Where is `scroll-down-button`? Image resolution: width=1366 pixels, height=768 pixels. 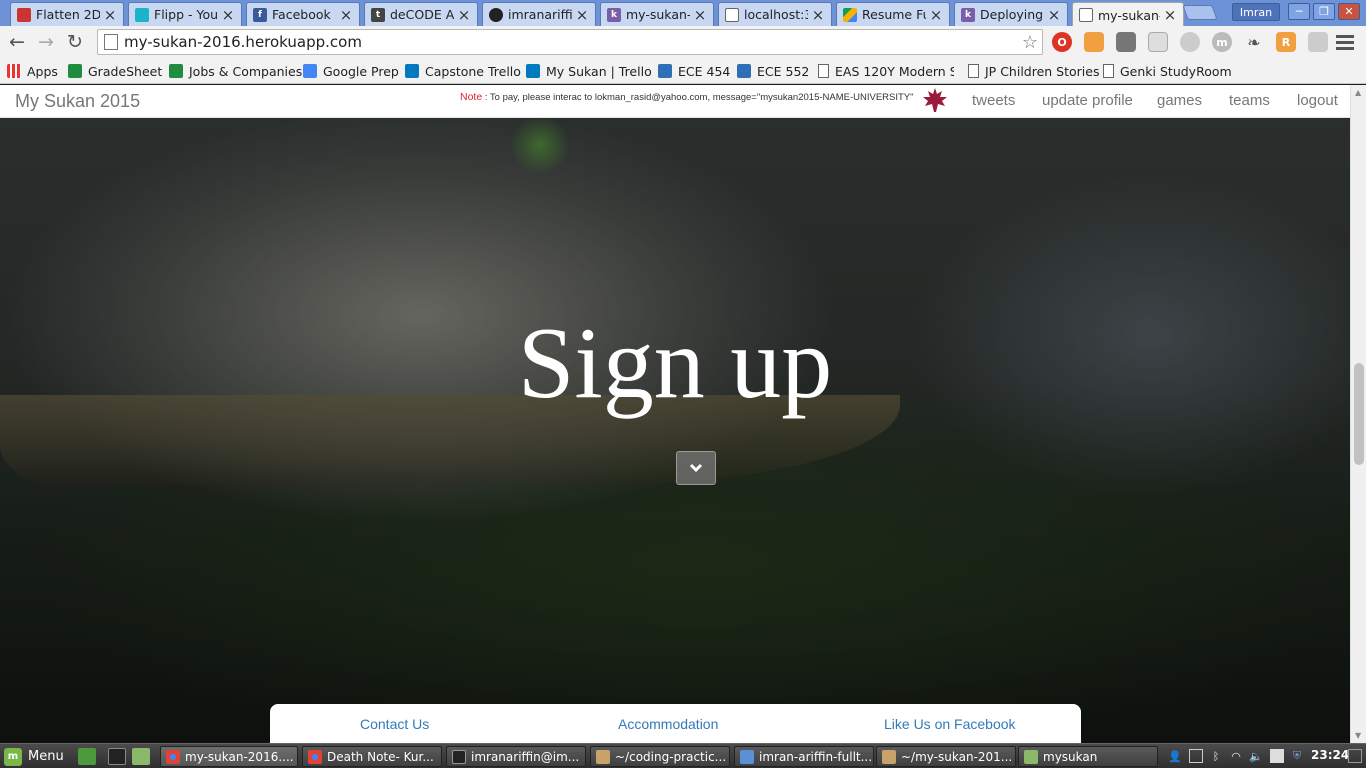 scroll-down-button is located at coordinates (696, 468).